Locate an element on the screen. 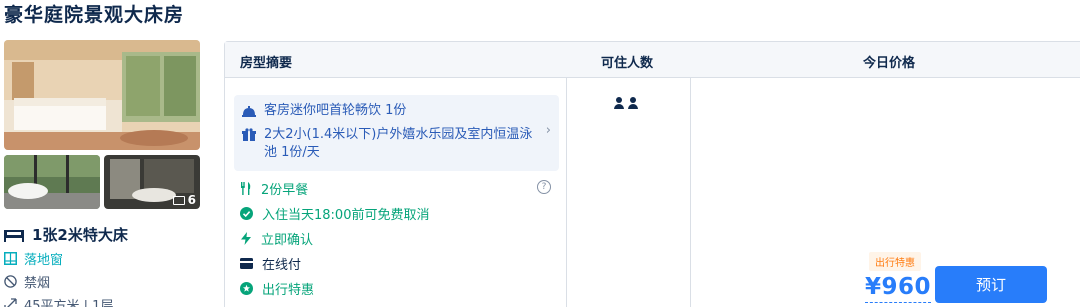 This screenshot has height=307, width=1080. room-title: 豪华庭院景观大床房 is located at coordinates (94, 15).